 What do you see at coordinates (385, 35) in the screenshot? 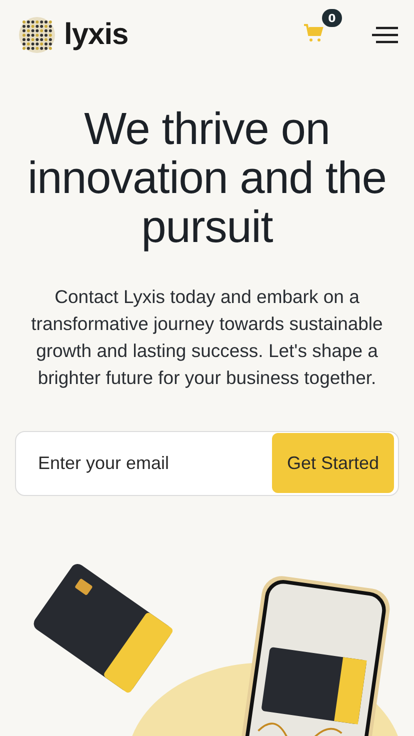
I see `menu-button` at bounding box center [385, 35].